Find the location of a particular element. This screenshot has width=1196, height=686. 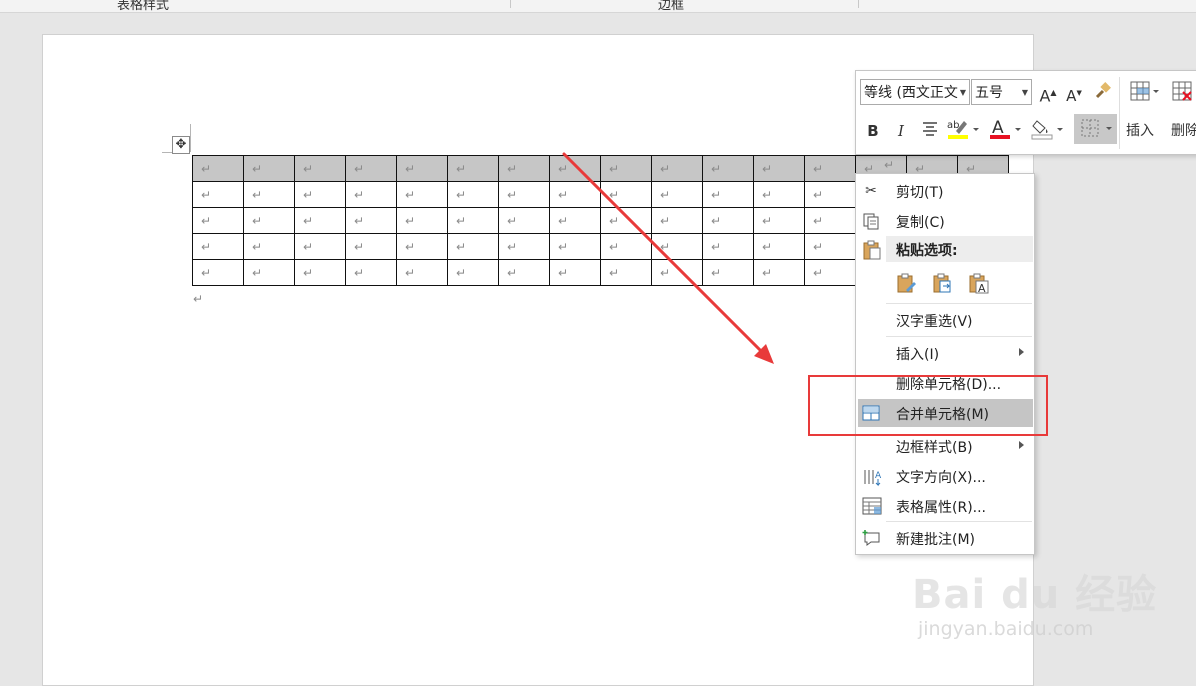

annotation-highlight-box is located at coordinates (928, 405).